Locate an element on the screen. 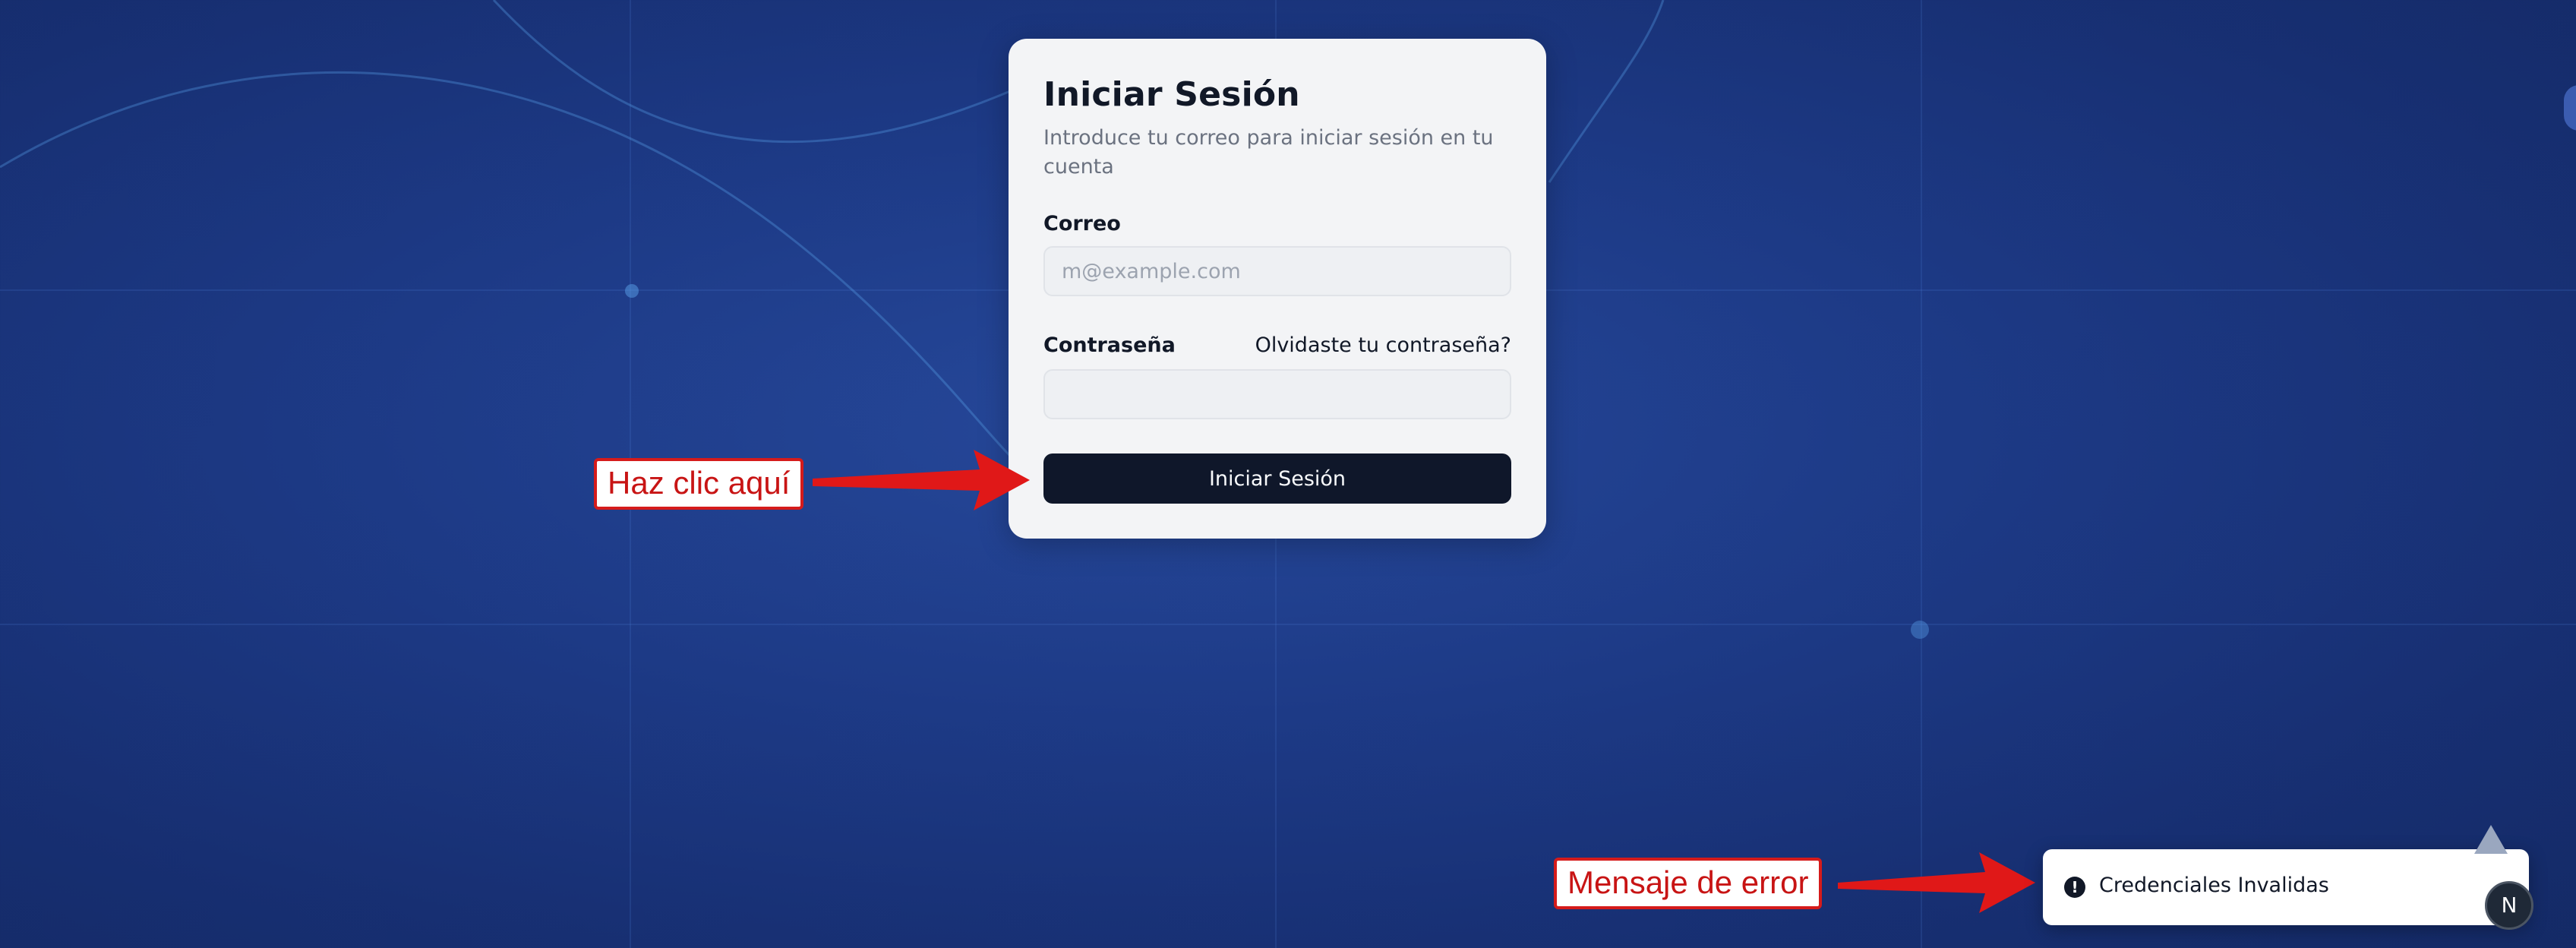 Image resolution: width=2576 pixels, height=948 pixels. click-arrow is located at coordinates (921, 480).